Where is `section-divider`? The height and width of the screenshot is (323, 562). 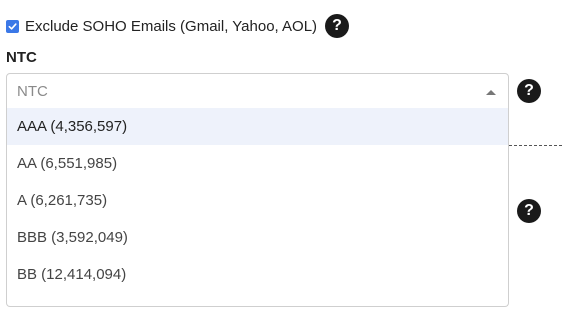 section-divider is located at coordinates (535, 145).